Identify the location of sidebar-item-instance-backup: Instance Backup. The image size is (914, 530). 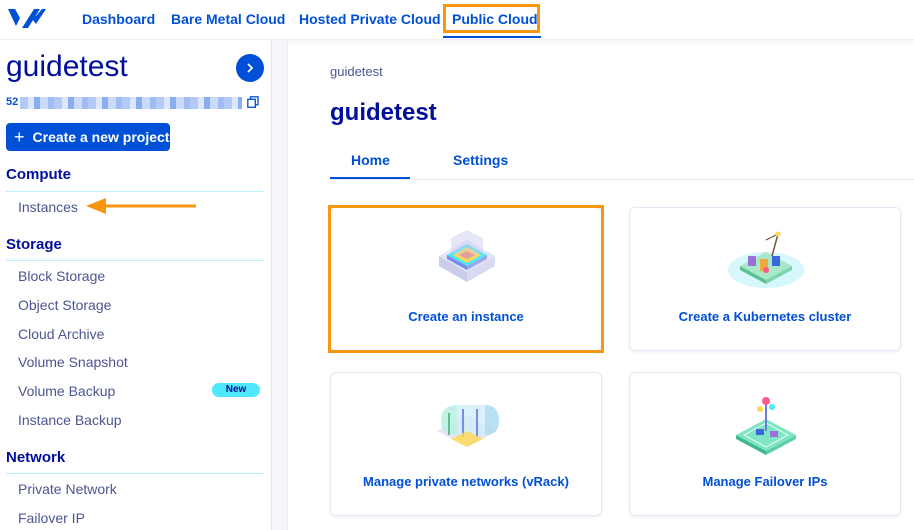
(70, 420).